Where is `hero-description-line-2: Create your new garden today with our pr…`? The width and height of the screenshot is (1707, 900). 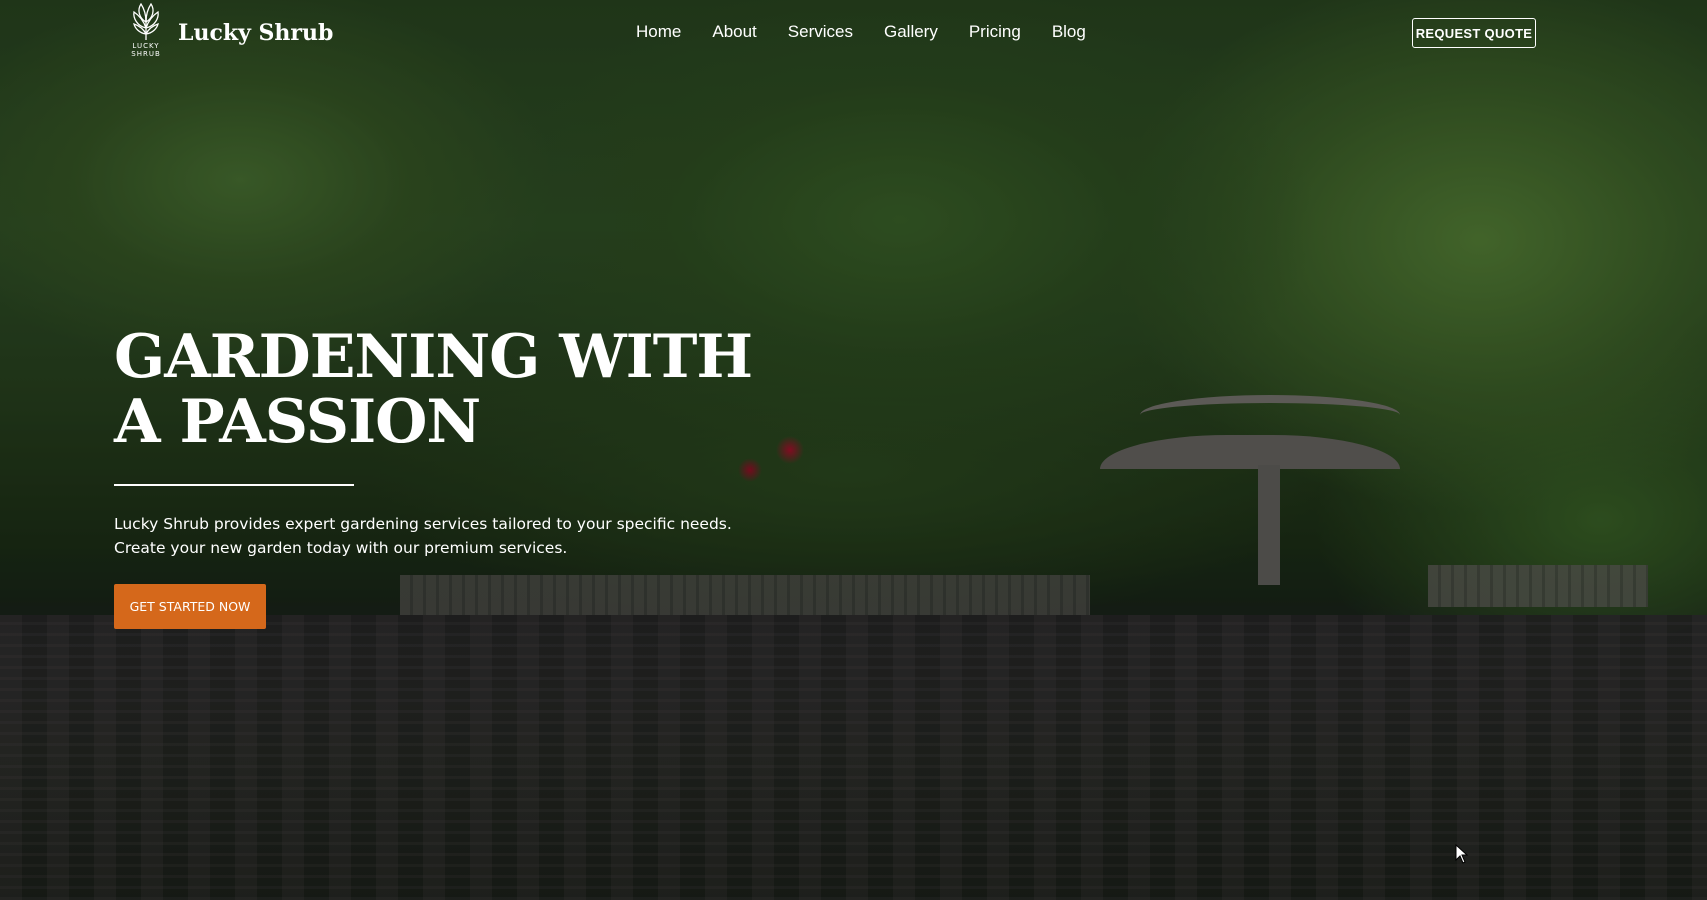 hero-description-line-2: Create your new garden today with our pr… is located at coordinates (341, 548).